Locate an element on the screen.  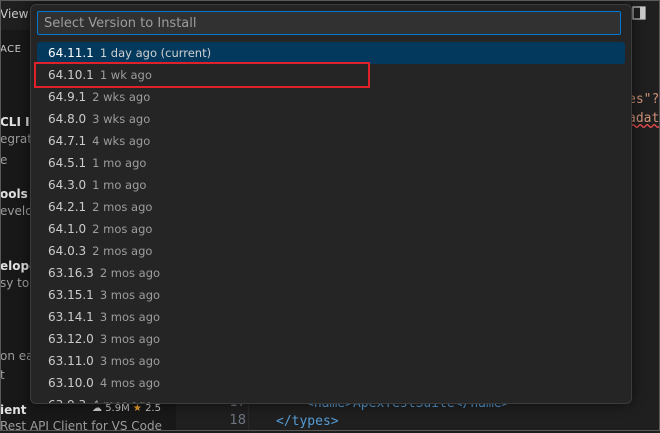
version-label: 64.3.0 is located at coordinates (67, 185).